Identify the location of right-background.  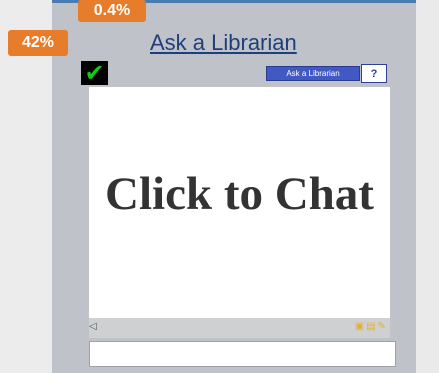
(427, 186).